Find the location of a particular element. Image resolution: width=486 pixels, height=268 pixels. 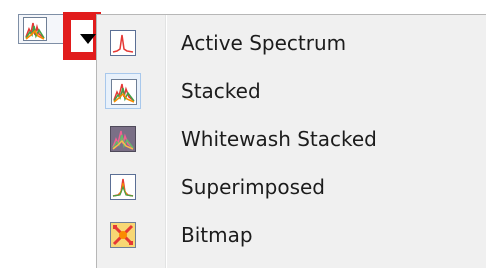

menu-item-superimposed: Superimposed is located at coordinates (291, 187).